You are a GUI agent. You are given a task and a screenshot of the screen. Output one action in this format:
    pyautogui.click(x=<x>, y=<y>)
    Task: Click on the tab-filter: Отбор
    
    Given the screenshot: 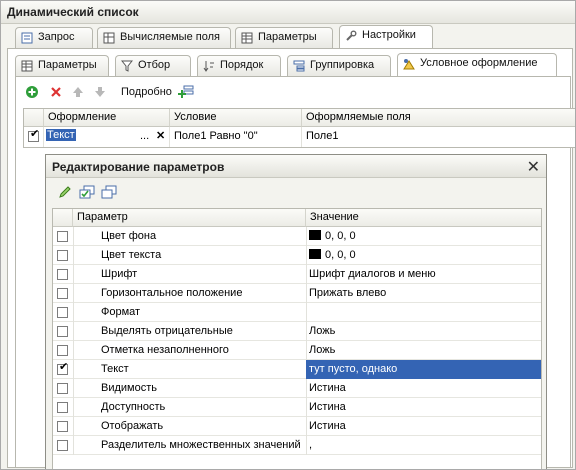 What is the action you would take?
    pyautogui.click(x=153, y=65)
    